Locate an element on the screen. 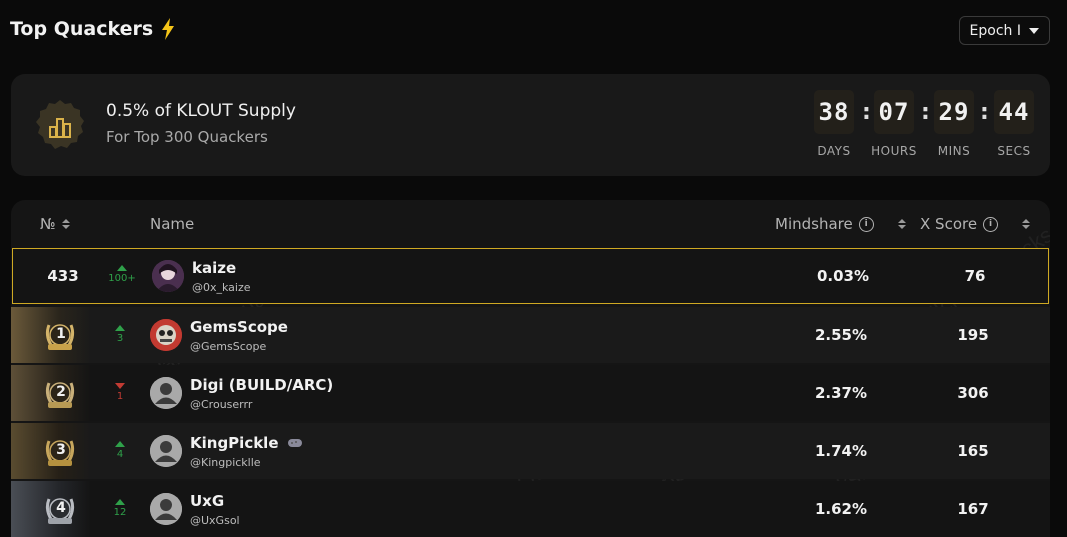 The image size is (1067, 537). table-row: 4 12 UxG @UxGsol 1.62% 167 is located at coordinates (530, 509).